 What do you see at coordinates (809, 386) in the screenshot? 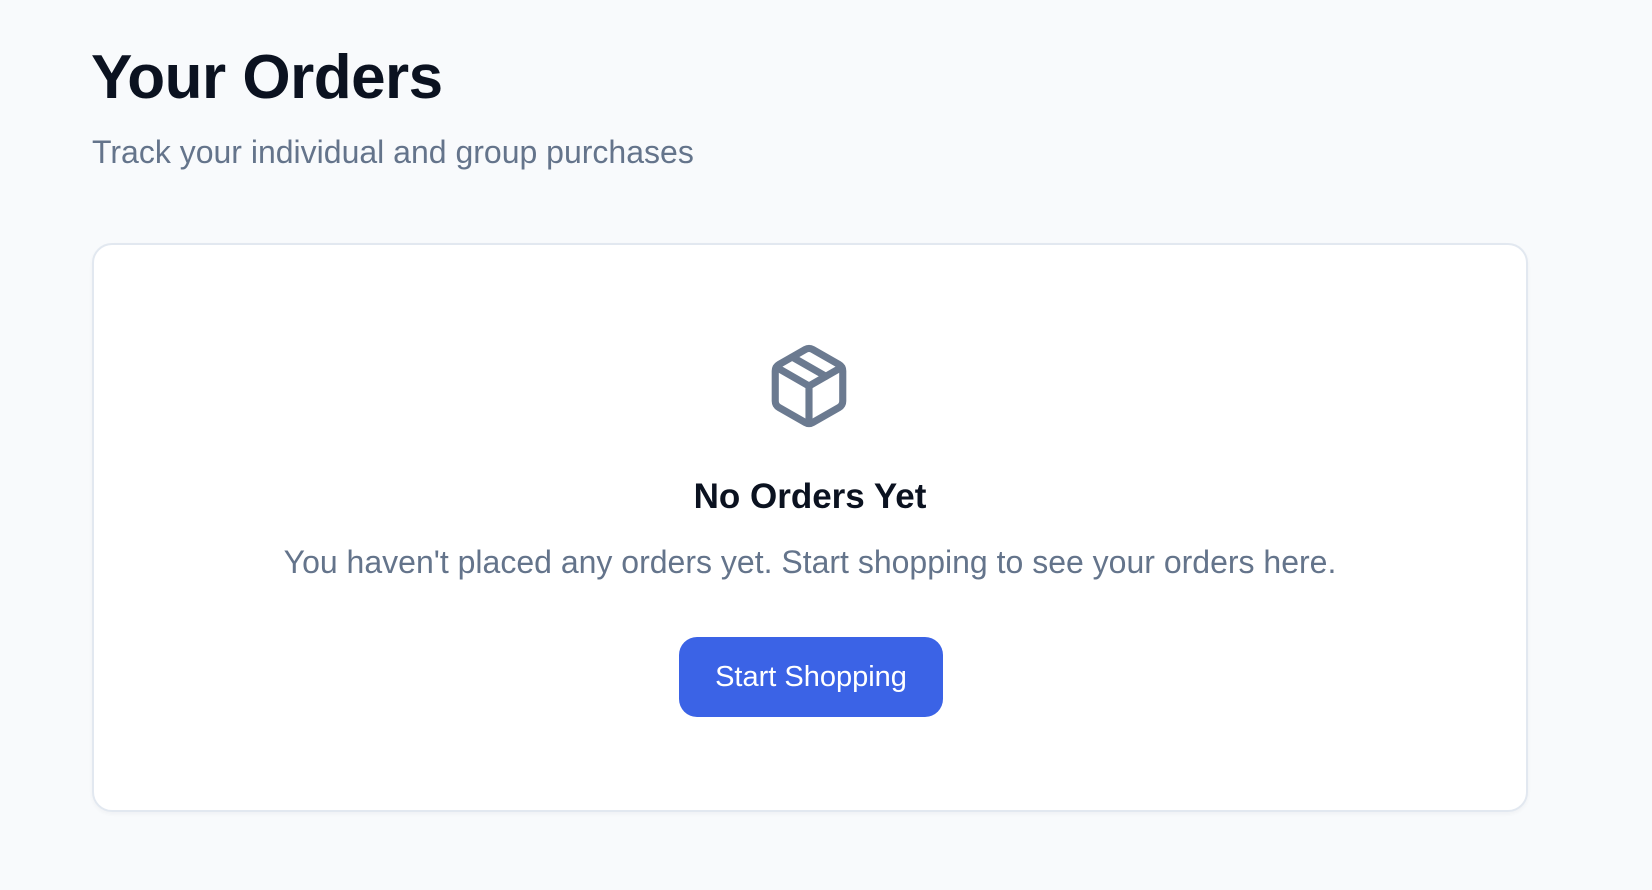
I see `package-icon` at bounding box center [809, 386].